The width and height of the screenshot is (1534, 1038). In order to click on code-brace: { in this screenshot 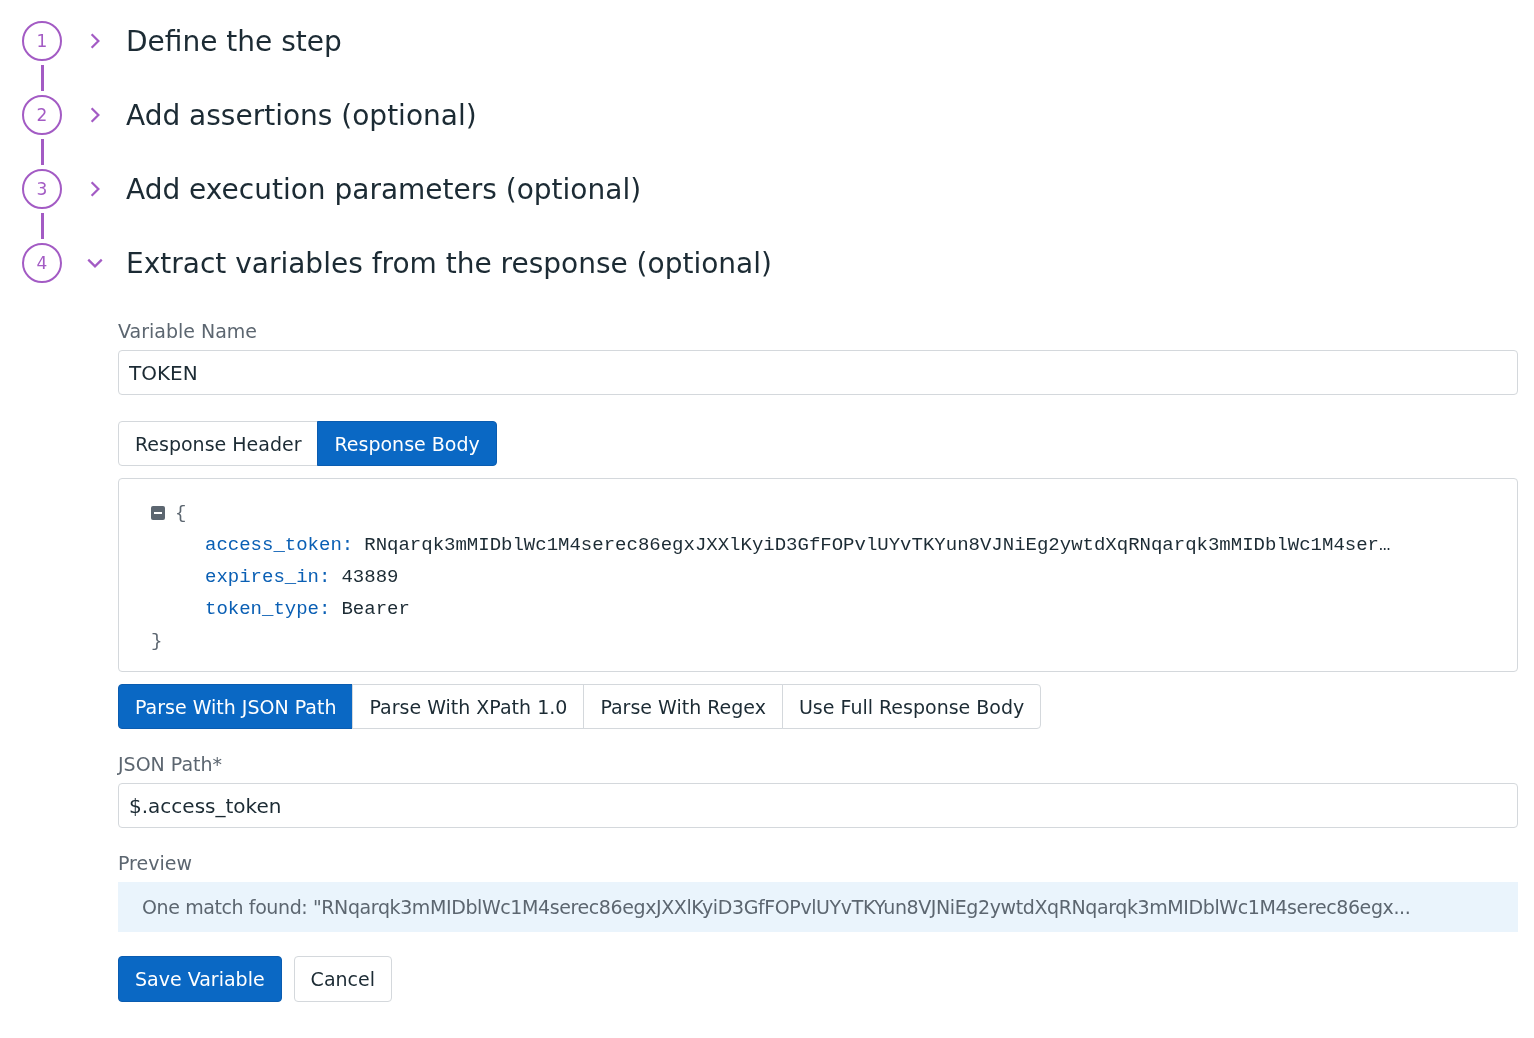, I will do `click(181, 513)`.